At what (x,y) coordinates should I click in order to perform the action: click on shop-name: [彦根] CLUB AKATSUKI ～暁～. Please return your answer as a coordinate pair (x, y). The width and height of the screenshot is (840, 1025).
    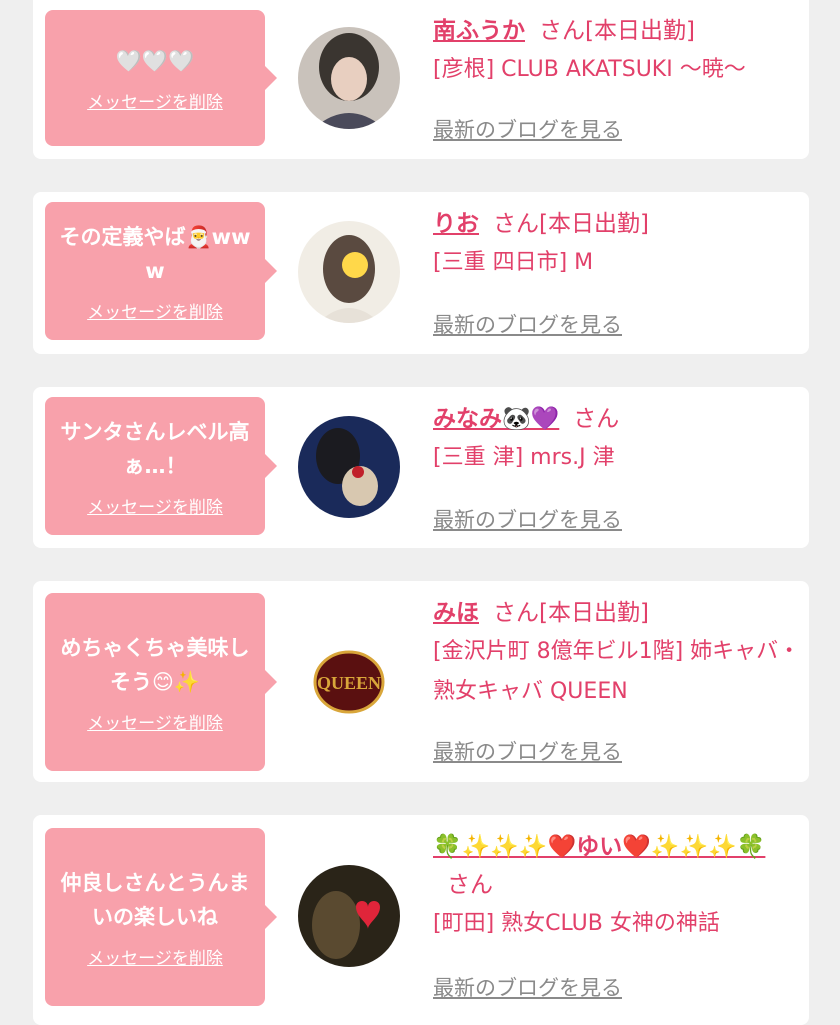
    Looking at the image, I should click on (589, 69).